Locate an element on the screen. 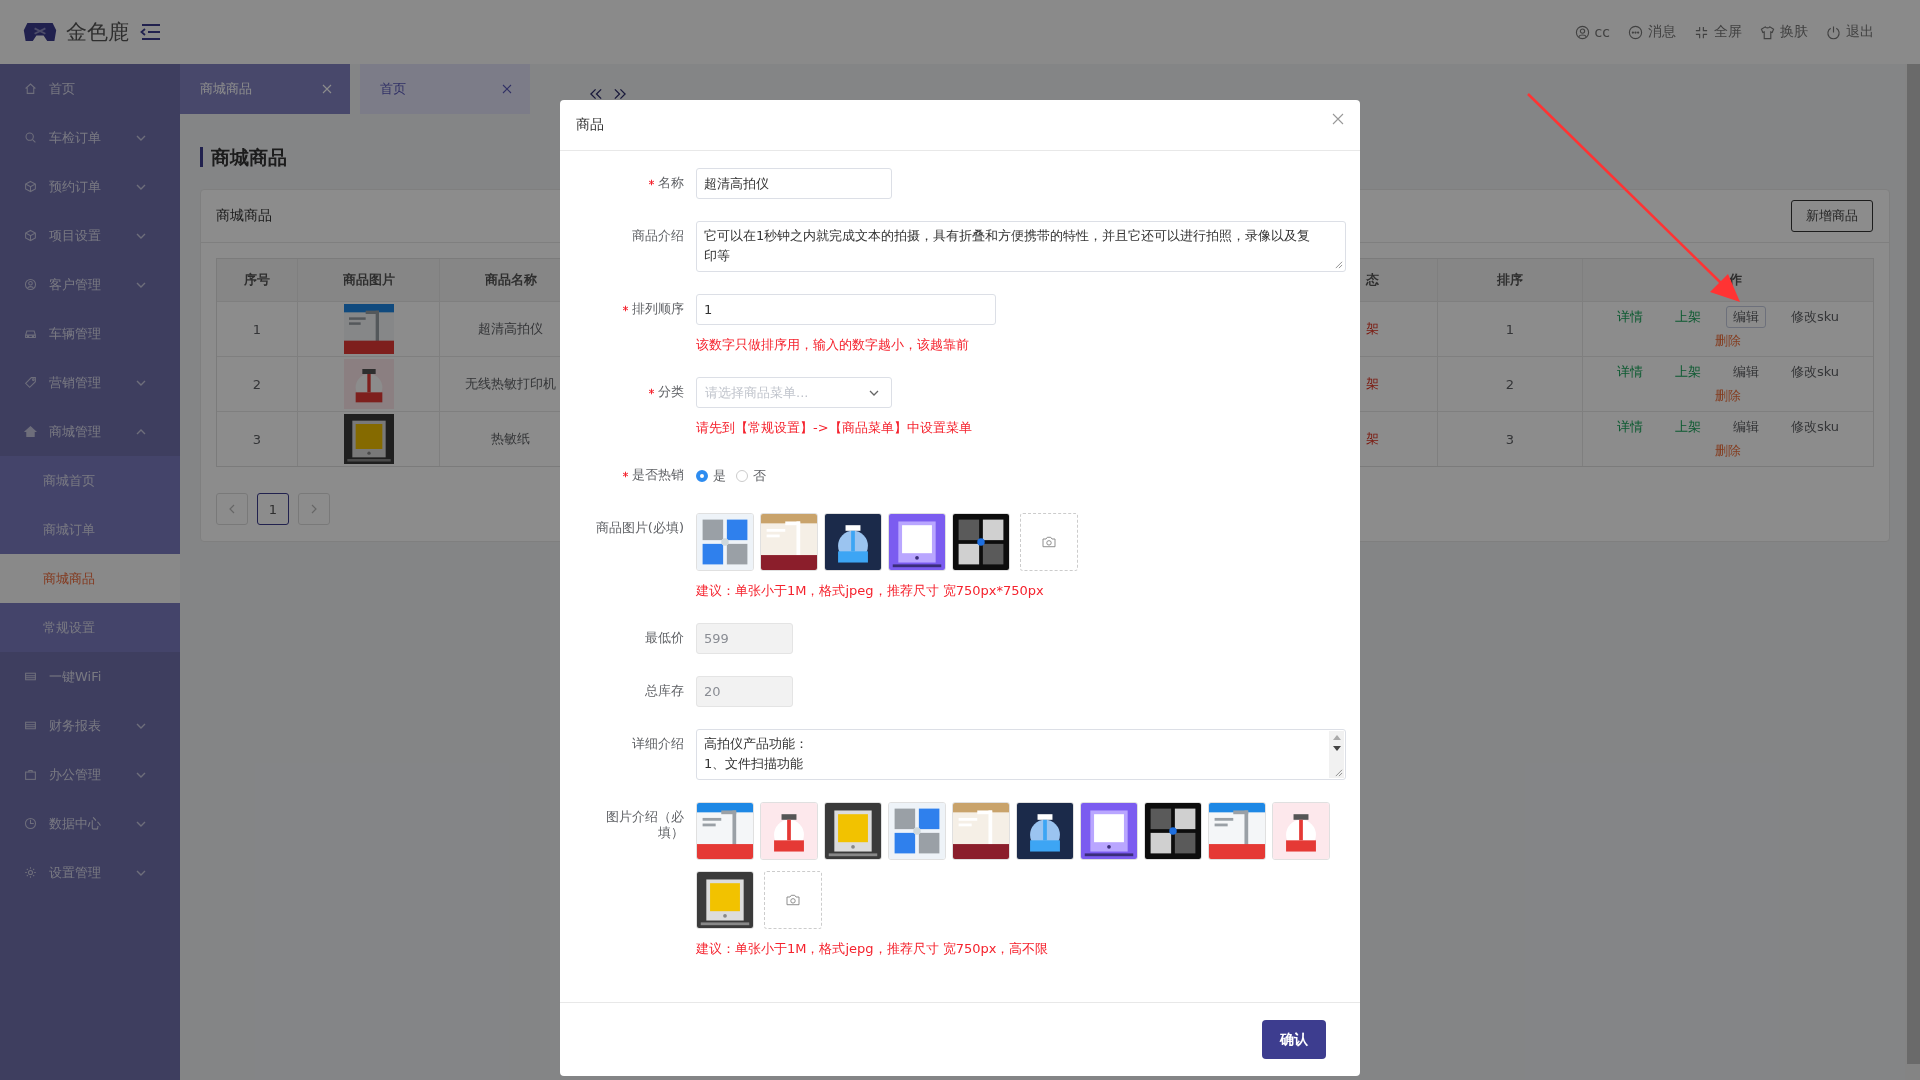 The width and height of the screenshot is (1920, 1080). search-icon is located at coordinates (30, 137).